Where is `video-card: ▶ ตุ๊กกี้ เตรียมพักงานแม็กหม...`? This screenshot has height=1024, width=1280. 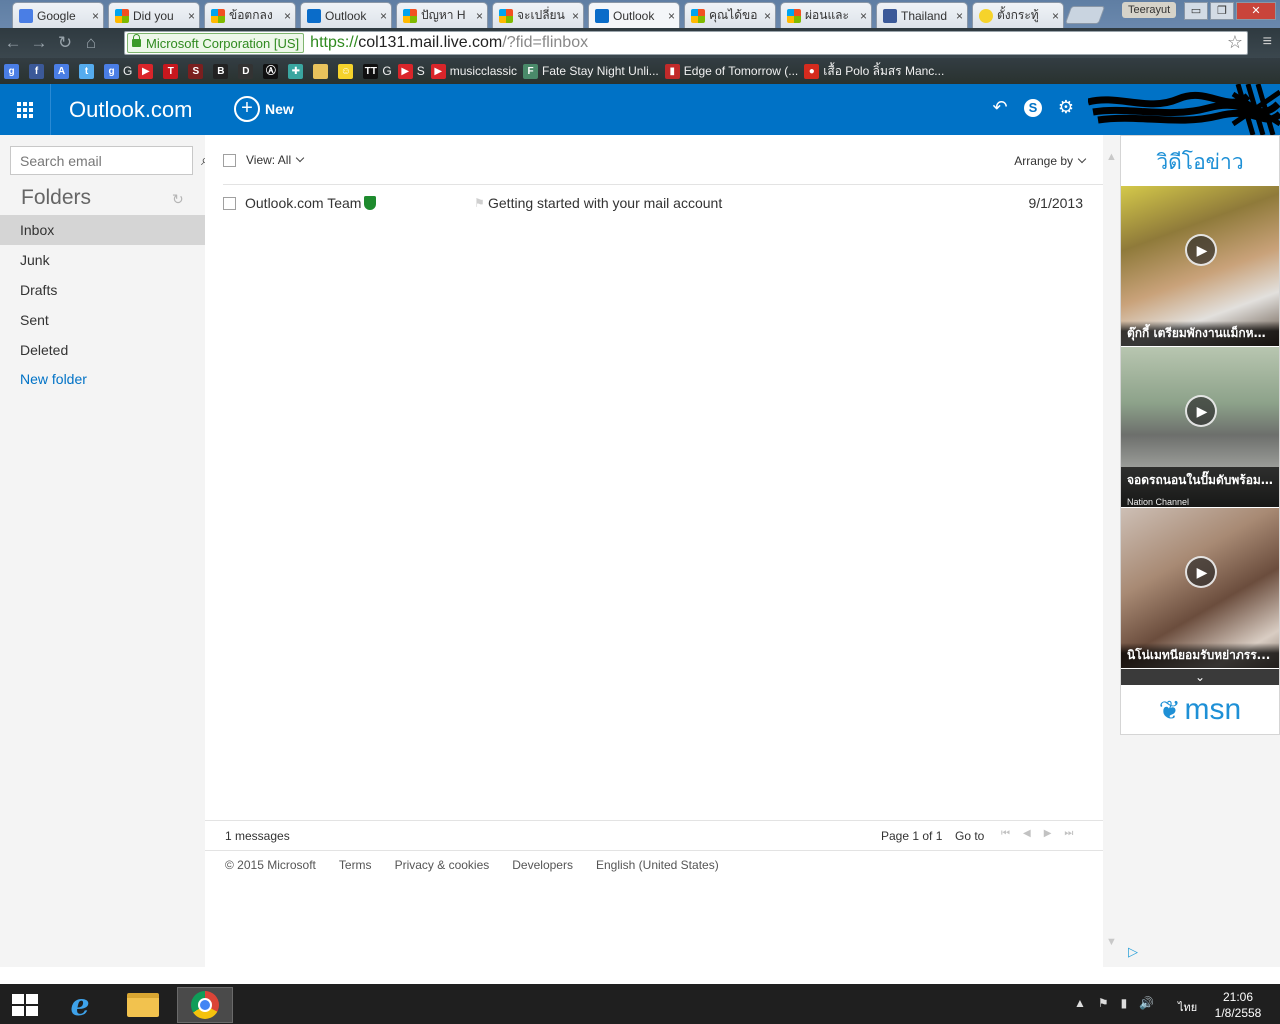 video-card: ▶ ตุ๊กกี้ เตรียมพักงานแม็กหม... is located at coordinates (1200, 266).